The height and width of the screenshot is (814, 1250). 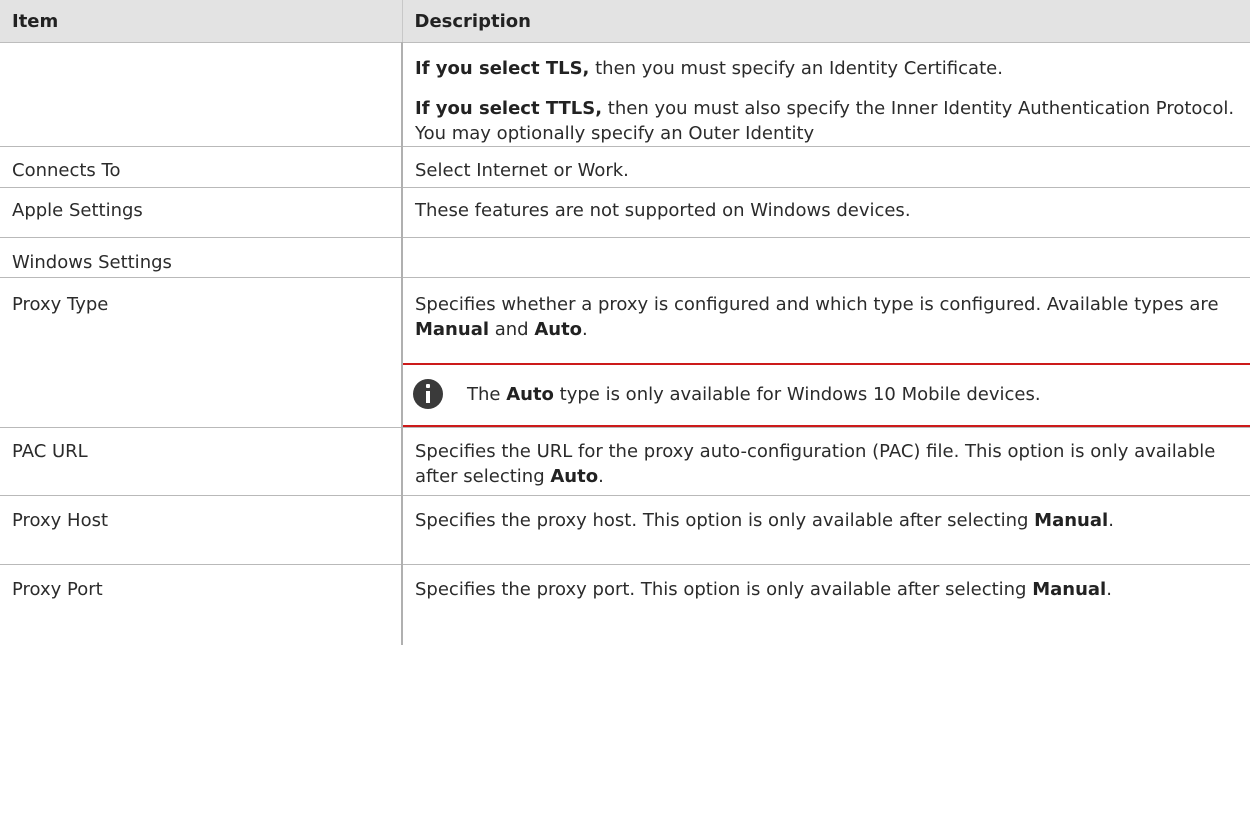 What do you see at coordinates (201, 94) in the screenshot?
I see `item-cell` at bounding box center [201, 94].